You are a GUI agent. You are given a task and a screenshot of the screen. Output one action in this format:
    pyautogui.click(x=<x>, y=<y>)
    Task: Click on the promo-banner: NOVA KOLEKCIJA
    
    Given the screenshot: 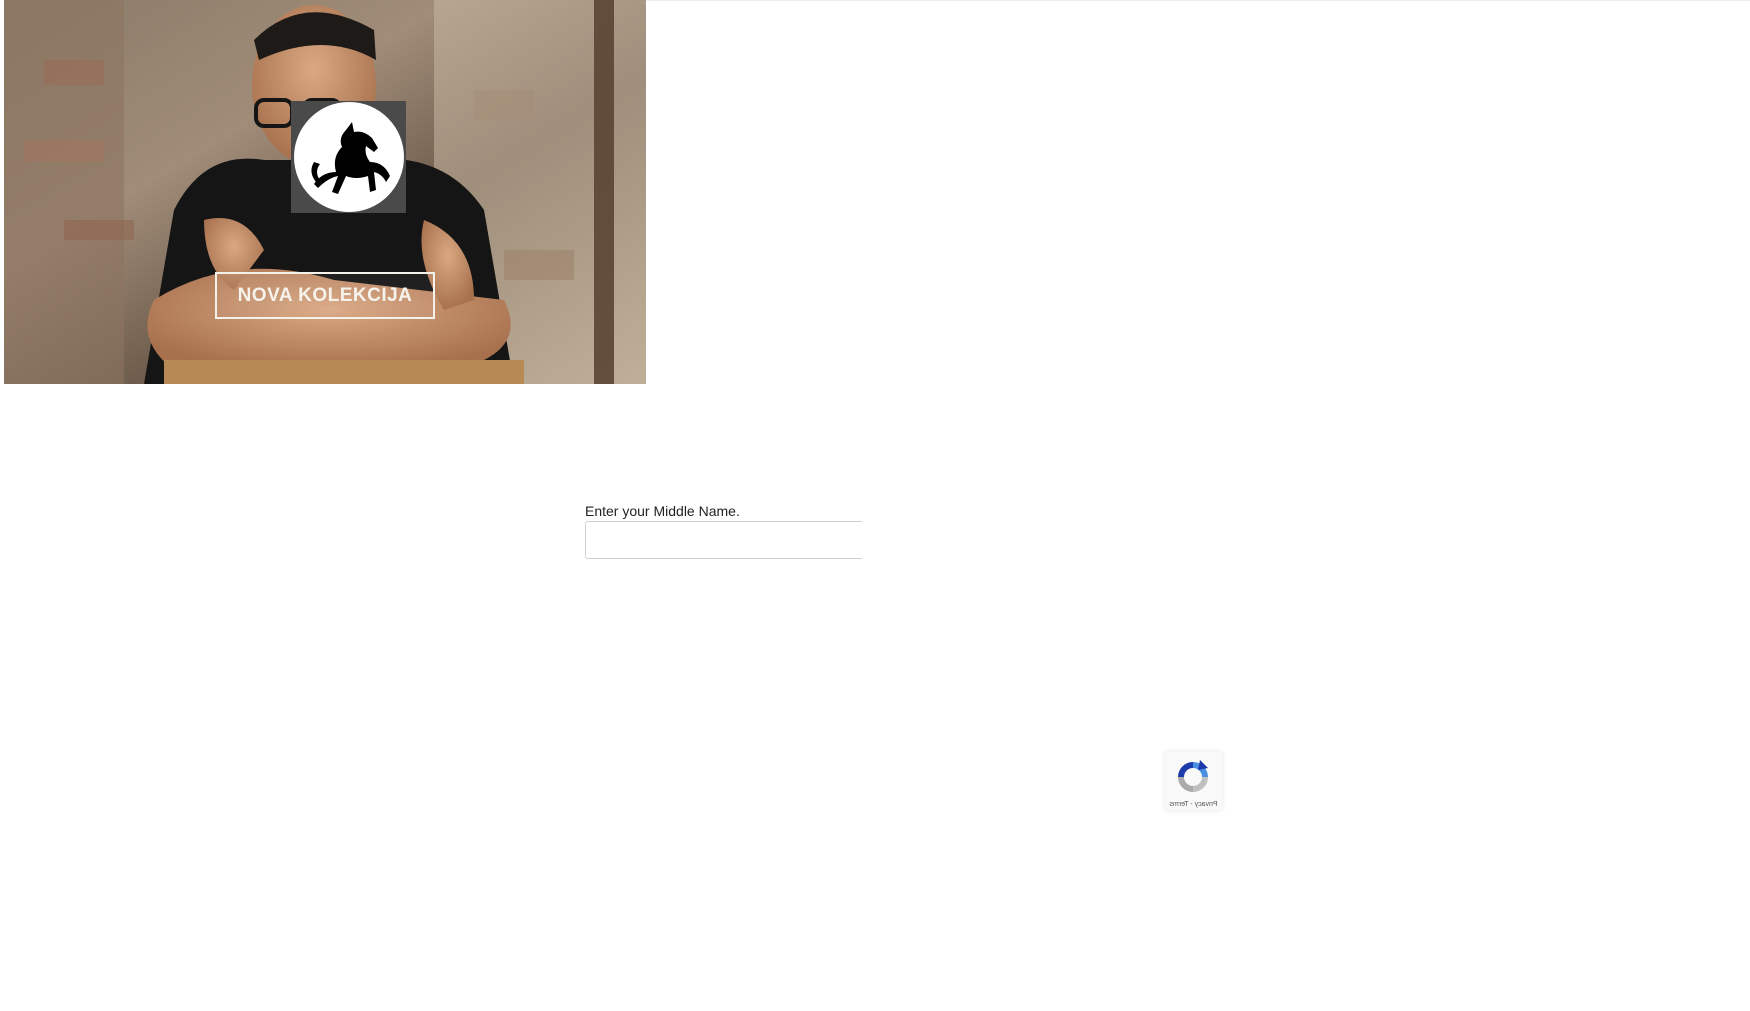 What is the action you would take?
    pyautogui.click(x=325, y=192)
    